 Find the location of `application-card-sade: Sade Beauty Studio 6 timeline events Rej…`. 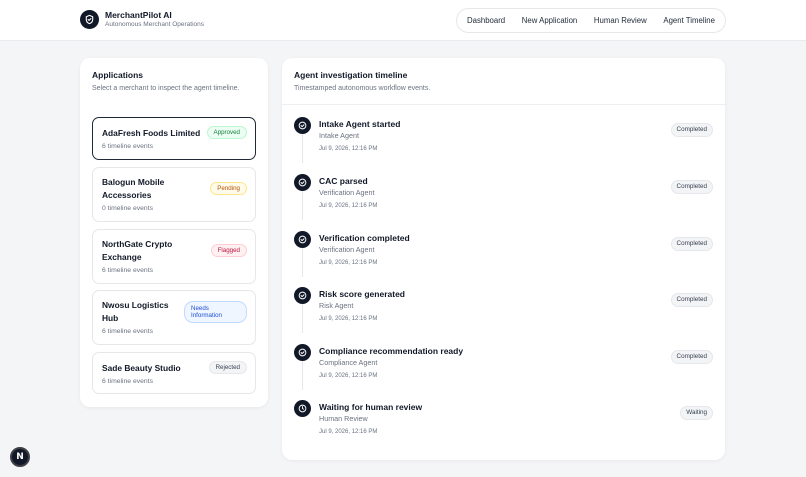

application-card-sade: Sade Beauty Studio 6 timeline events Rej… is located at coordinates (174, 373).